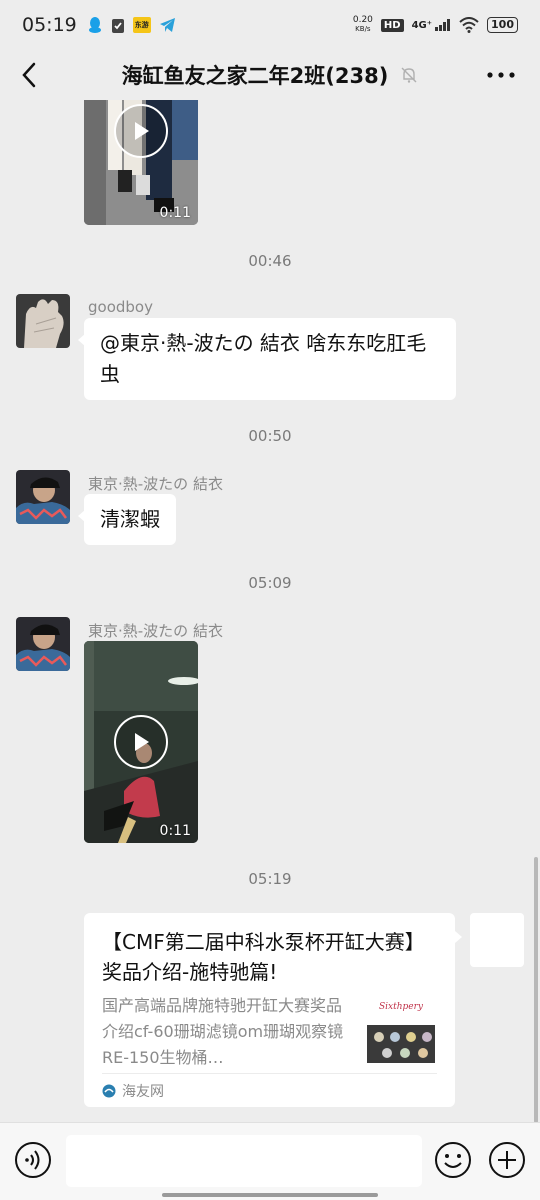  I want to click on network-speed-unit: KB/s, so click(363, 29).